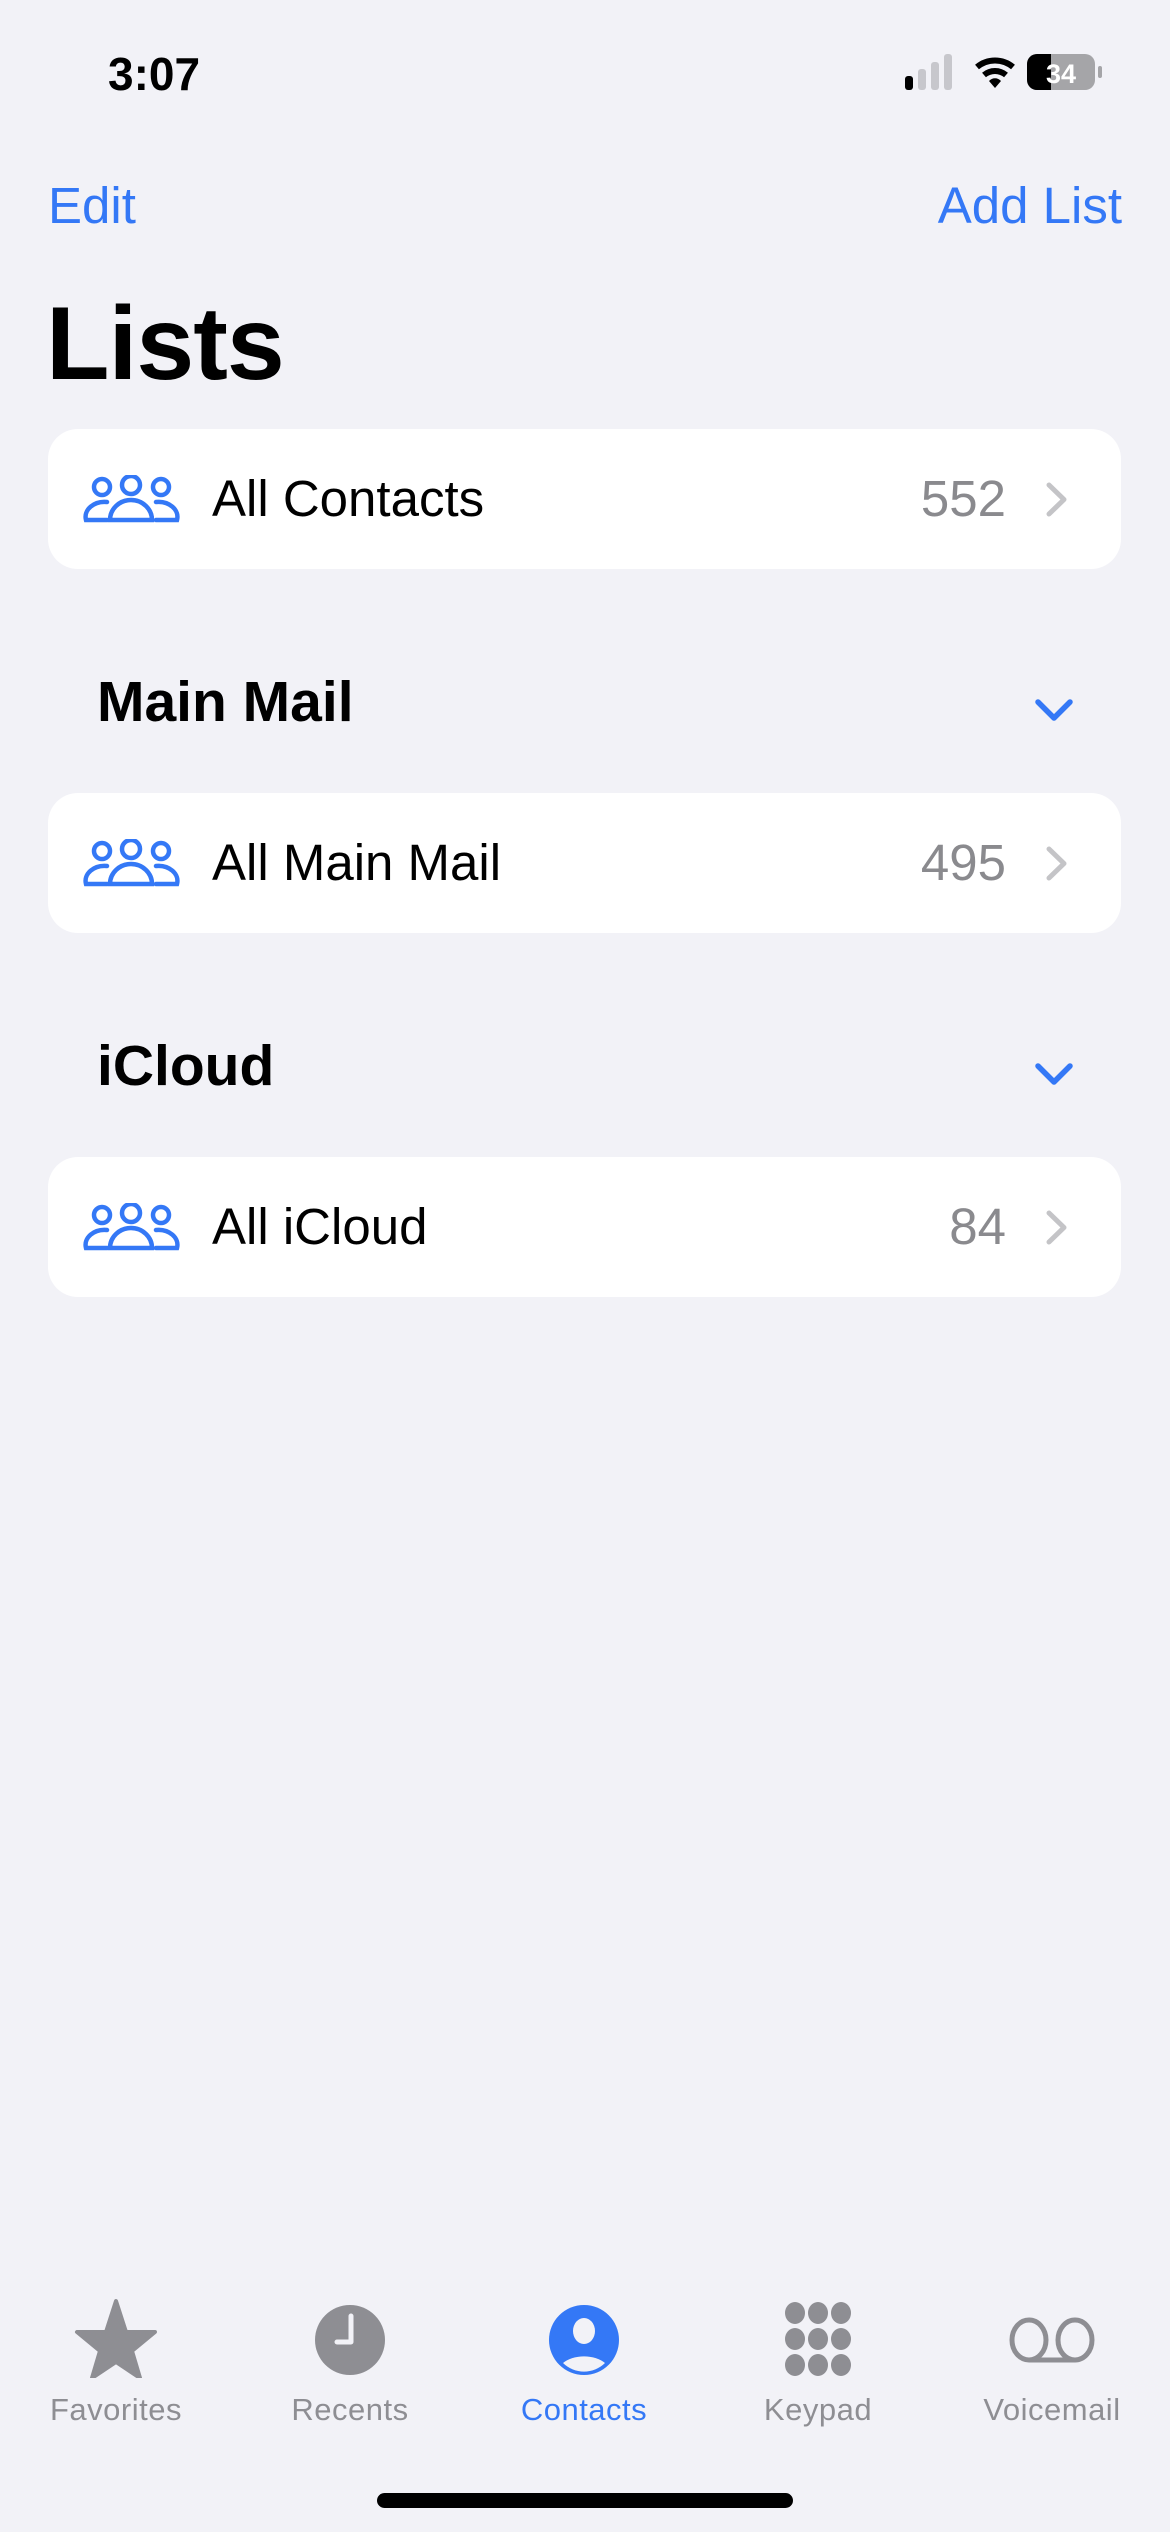  Describe the element at coordinates (1052, 2409) in the screenshot. I see `tab-label: Voicemail` at that location.